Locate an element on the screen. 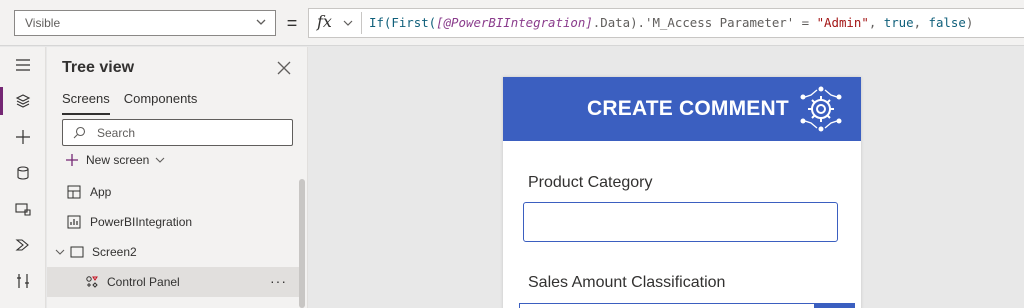 The image size is (1024, 308). tree-scrollbar is located at coordinates (302, 243).